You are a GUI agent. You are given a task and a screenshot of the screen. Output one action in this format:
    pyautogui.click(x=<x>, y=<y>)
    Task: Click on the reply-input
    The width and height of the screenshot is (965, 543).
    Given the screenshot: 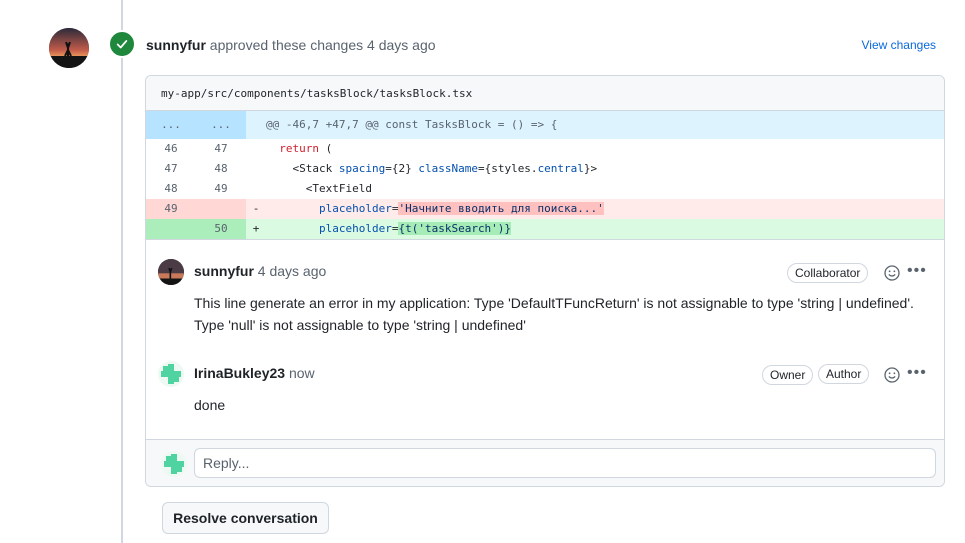 What is the action you would take?
    pyautogui.click(x=565, y=463)
    